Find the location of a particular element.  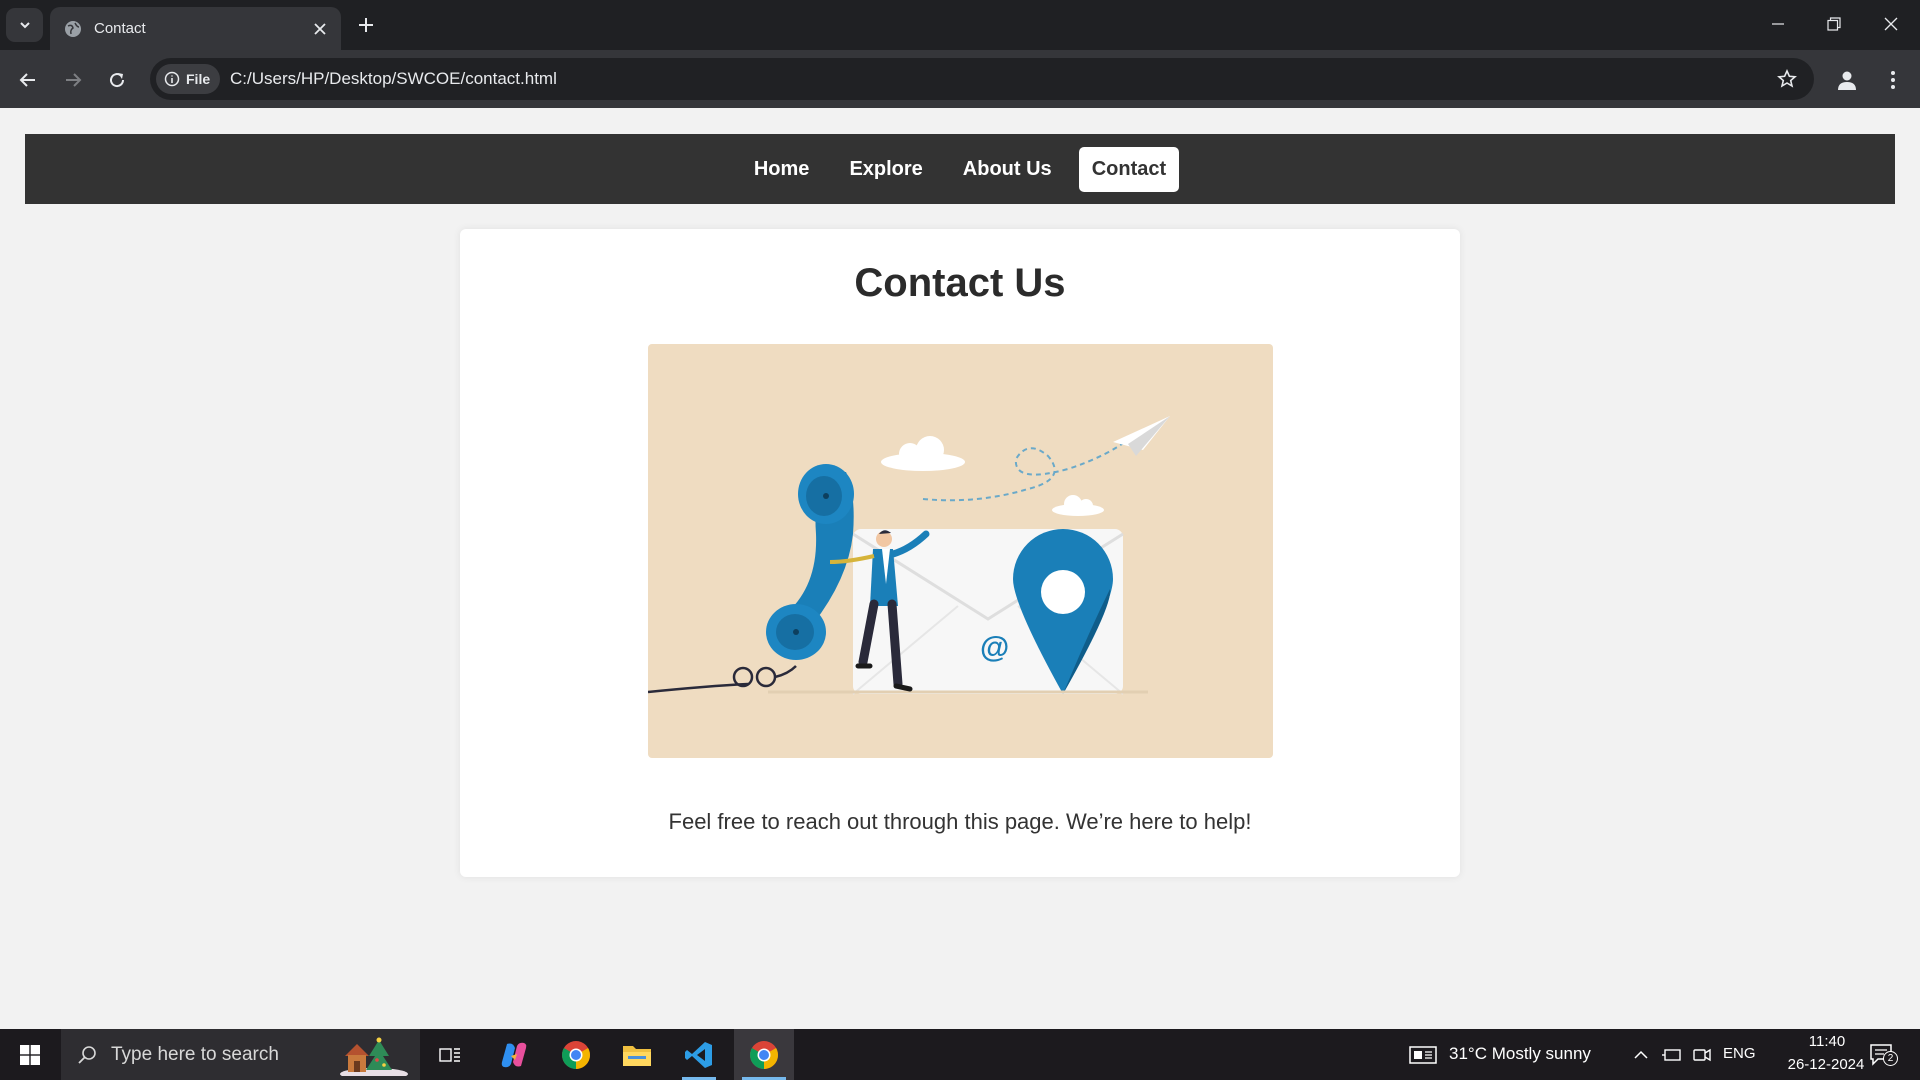

network-button is located at coordinates (1672, 1054).